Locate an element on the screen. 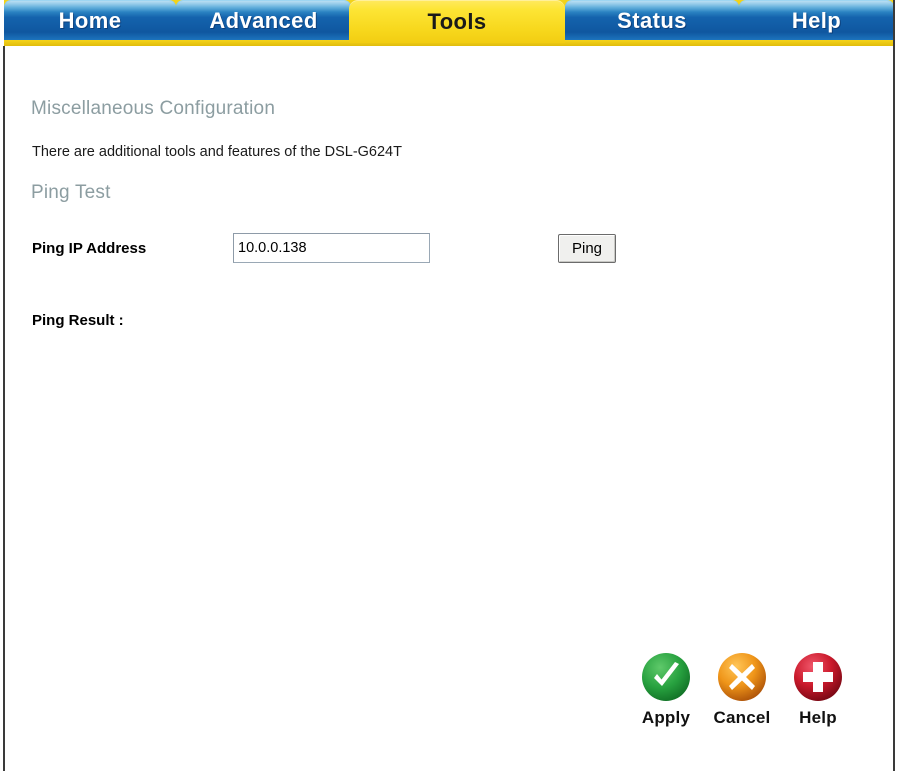 Image resolution: width=898 pixels, height=771 pixels. page-title: Miscellaneous Configuration is located at coordinates (153, 108).